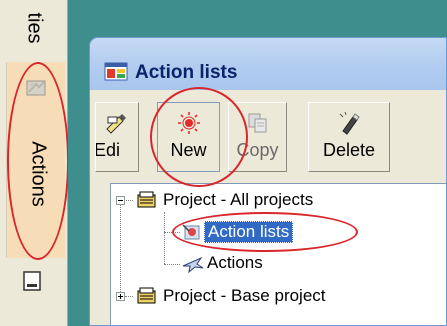  What do you see at coordinates (186, 72) in the screenshot?
I see `window-title: Action lists` at bounding box center [186, 72].